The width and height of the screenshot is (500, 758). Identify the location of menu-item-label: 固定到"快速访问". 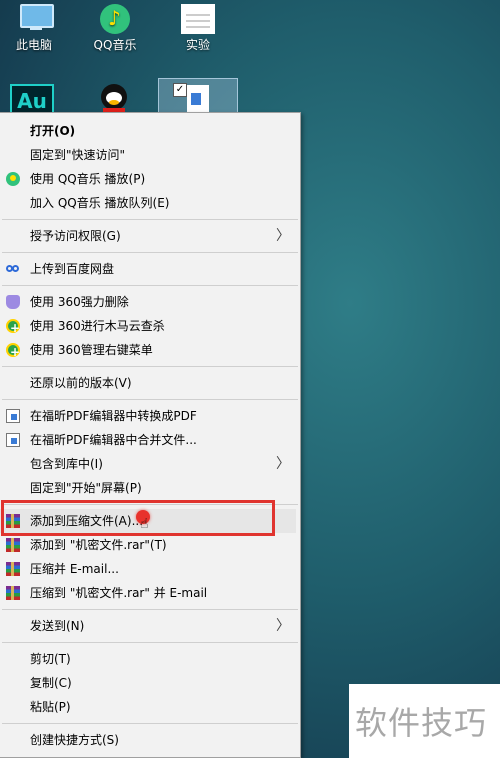
(78, 155).